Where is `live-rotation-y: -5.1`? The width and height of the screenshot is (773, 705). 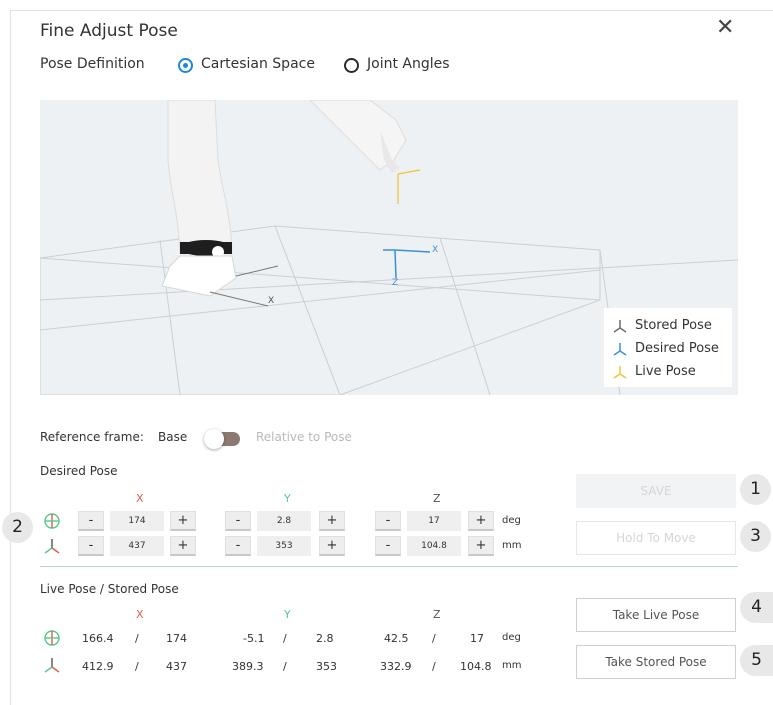
live-rotation-y: -5.1 is located at coordinates (254, 638).